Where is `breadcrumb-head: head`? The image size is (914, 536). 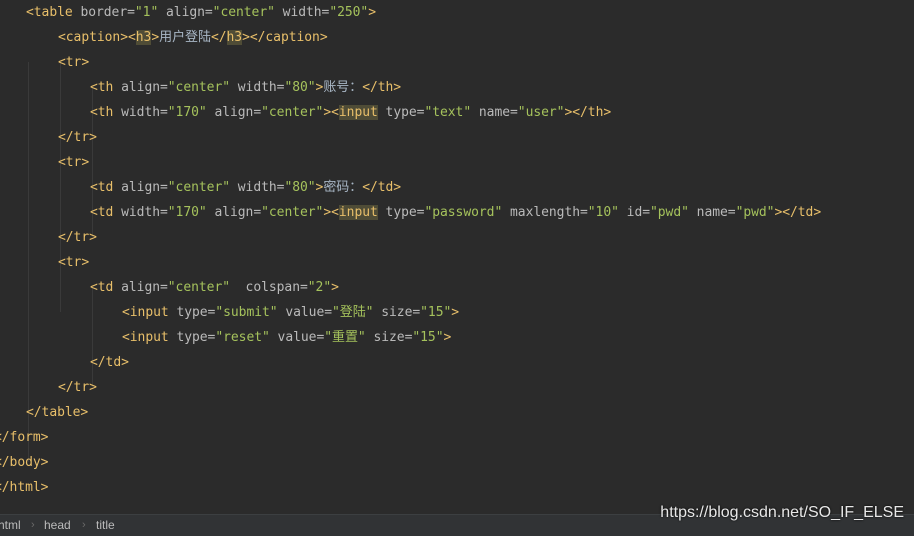 breadcrumb-head: head is located at coordinates (57, 525).